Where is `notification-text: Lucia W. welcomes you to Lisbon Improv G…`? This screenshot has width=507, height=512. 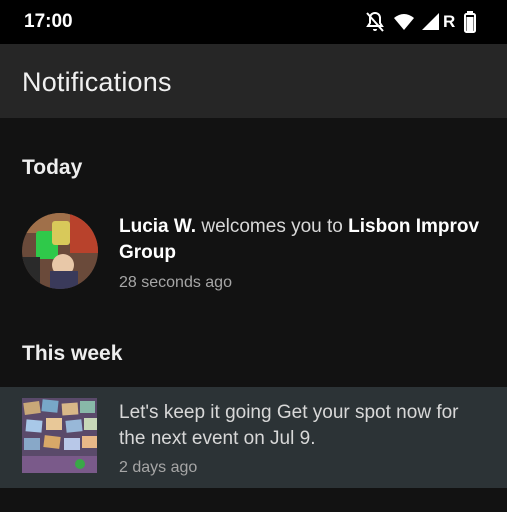 notification-text: Lucia W. welcomes you to Lisbon Improv G… is located at coordinates (304, 240).